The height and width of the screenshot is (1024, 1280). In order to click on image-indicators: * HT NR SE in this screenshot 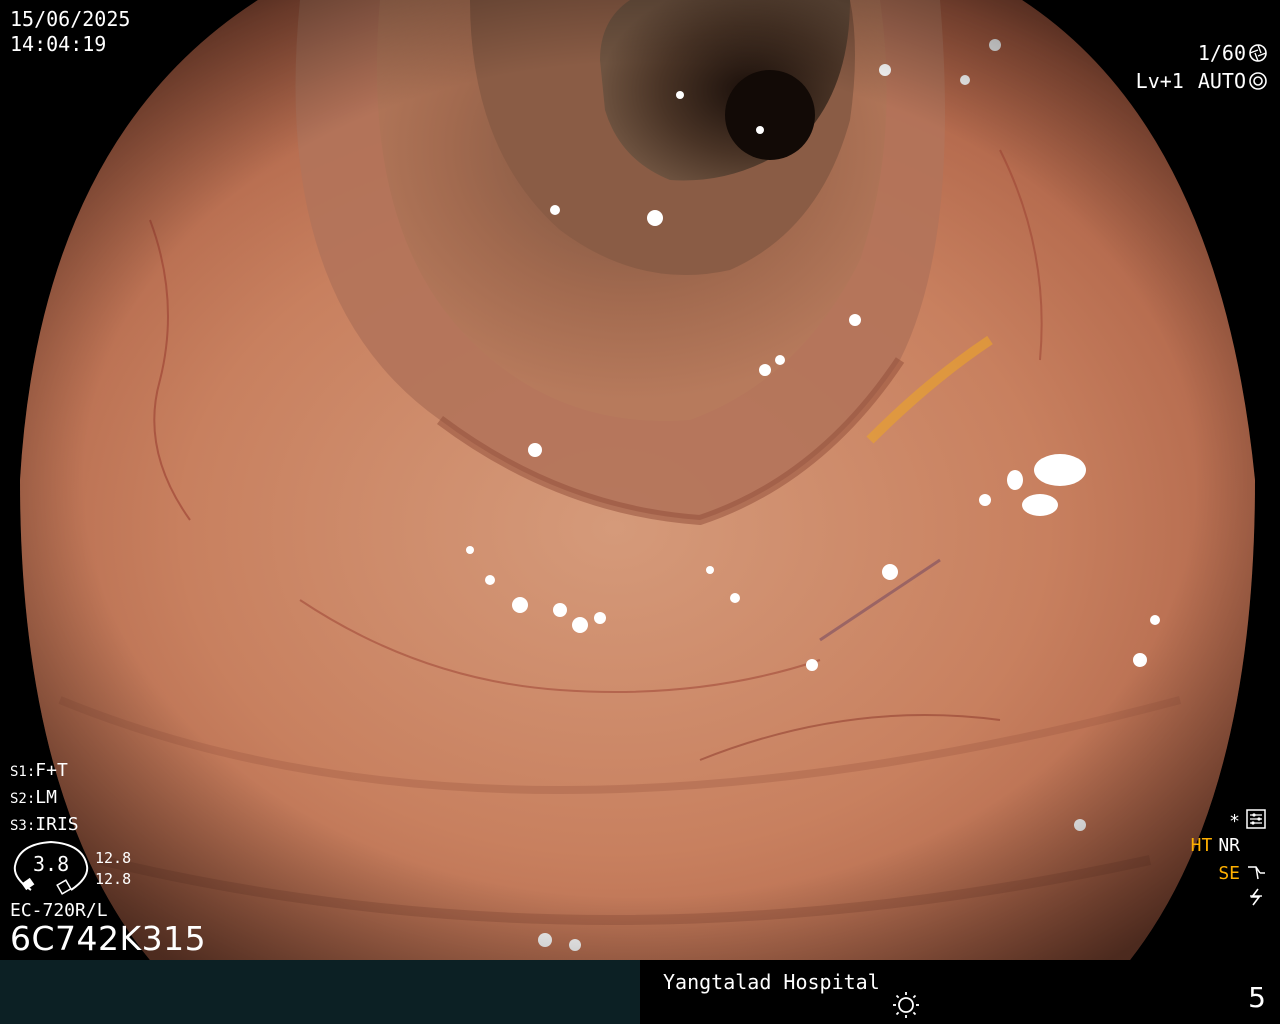, I will do `click(1211, 859)`.